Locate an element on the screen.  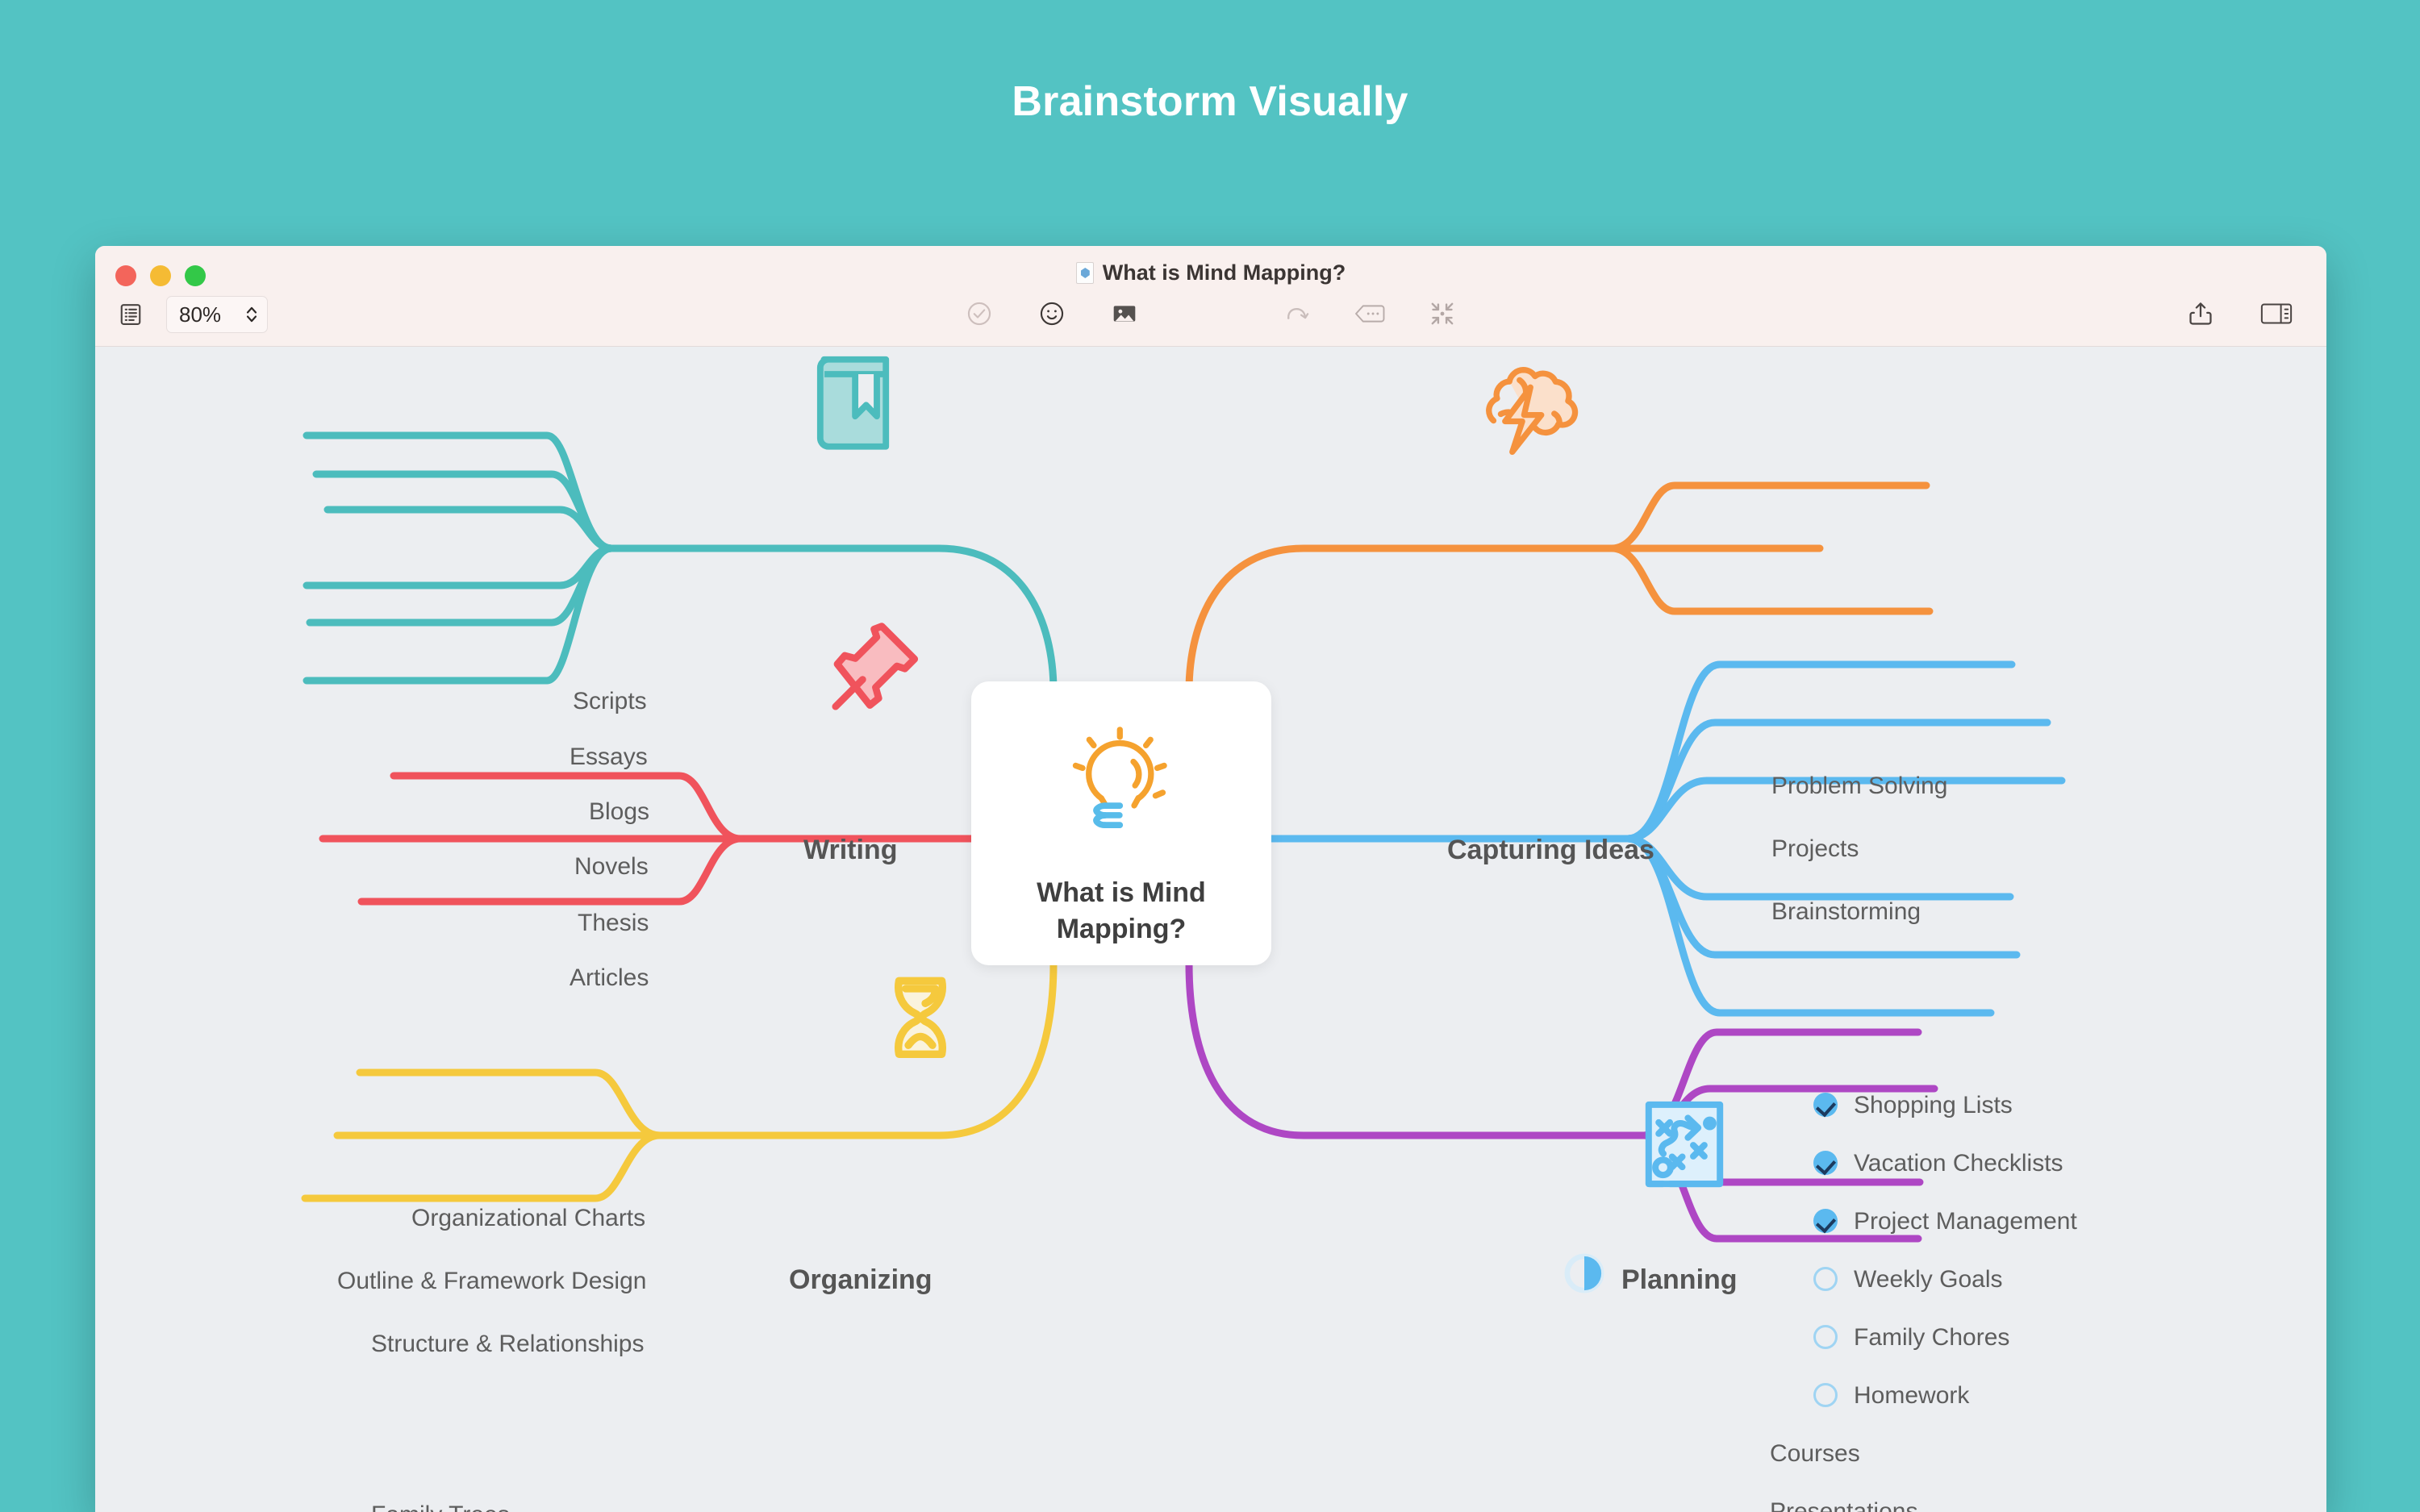
hourglass-icon is located at coordinates (921, 1017).